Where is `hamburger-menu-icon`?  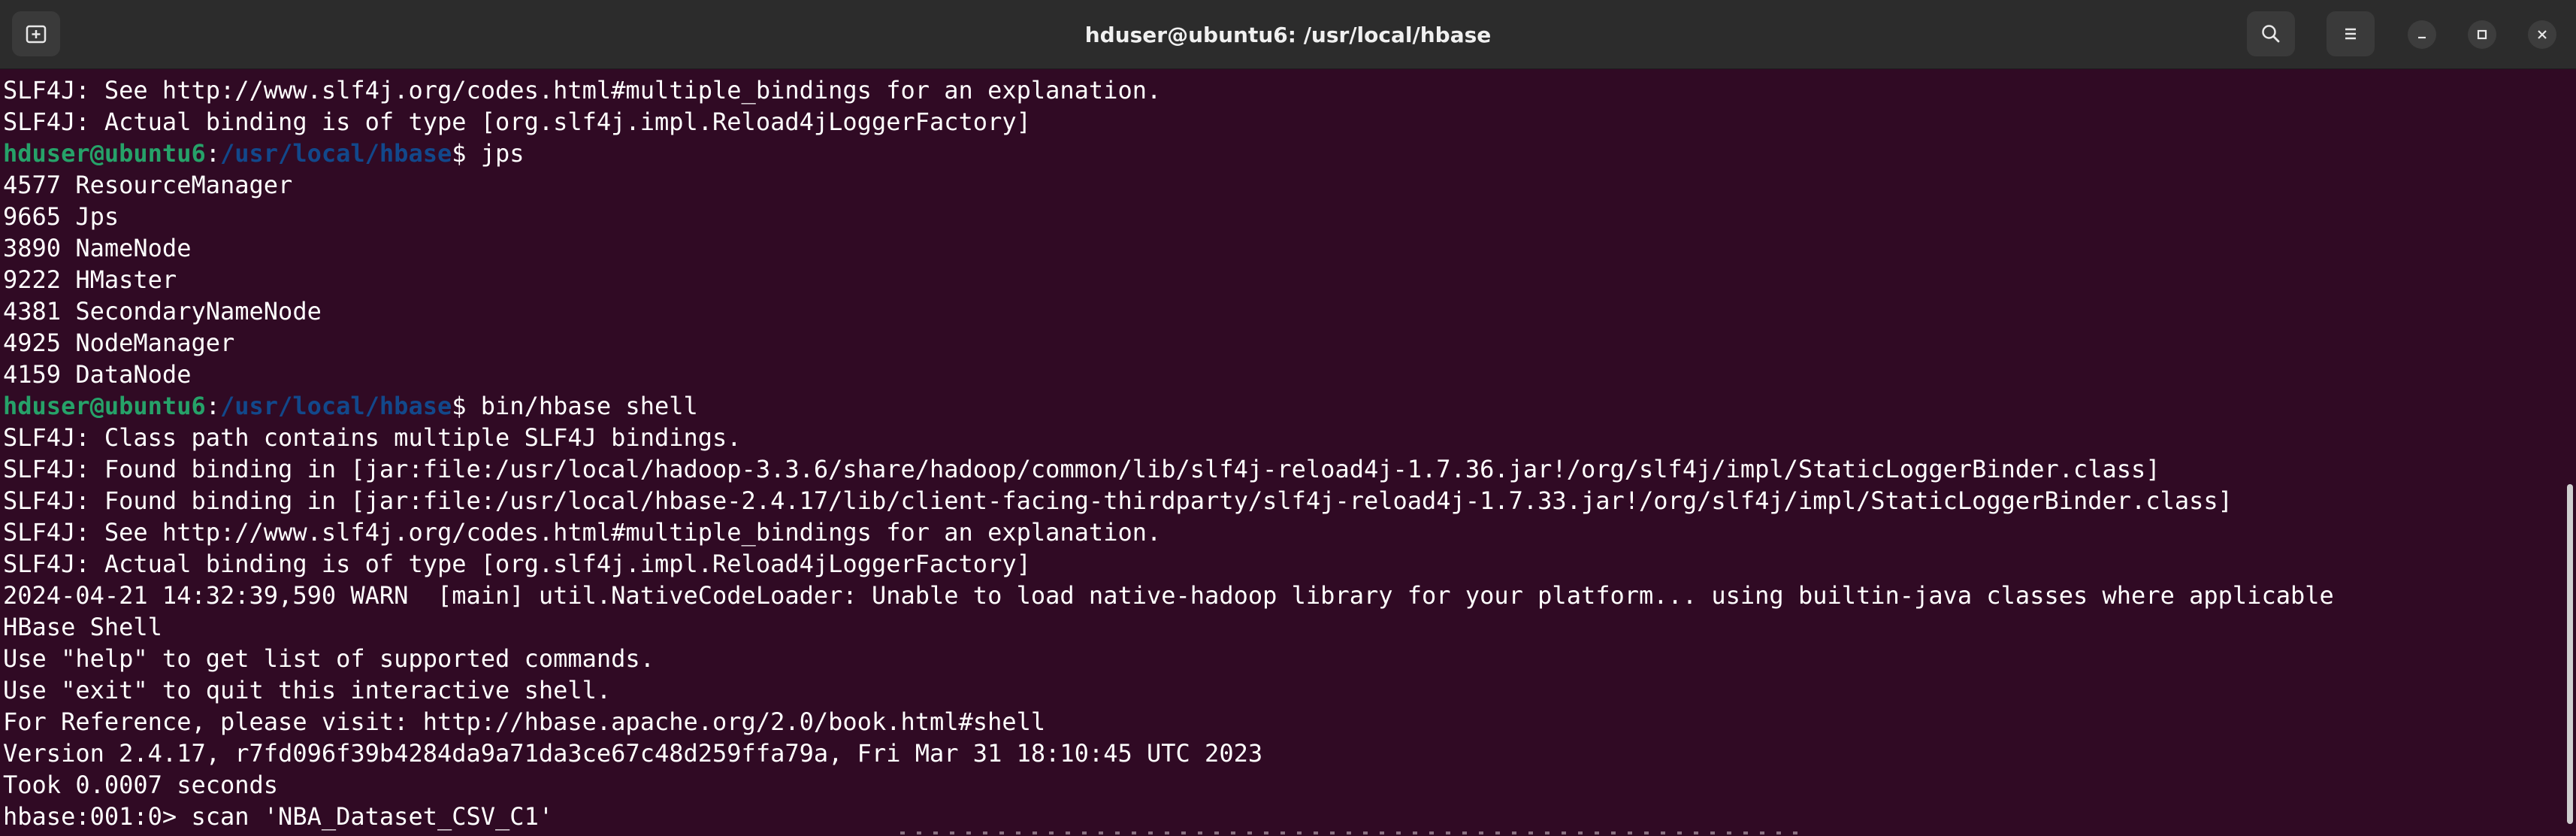 hamburger-menu-icon is located at coordinates (2351, 34).